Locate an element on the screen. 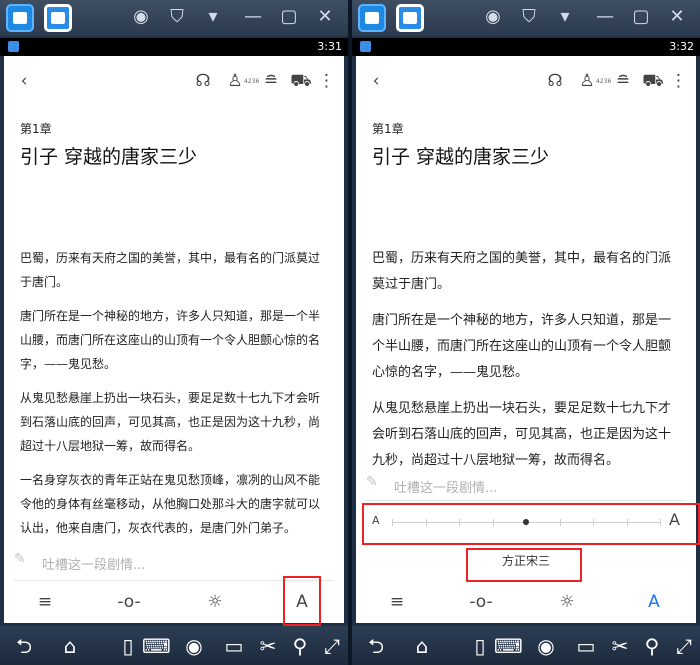  android-status-bar: 3:32 is located at coordinates (526, 47).